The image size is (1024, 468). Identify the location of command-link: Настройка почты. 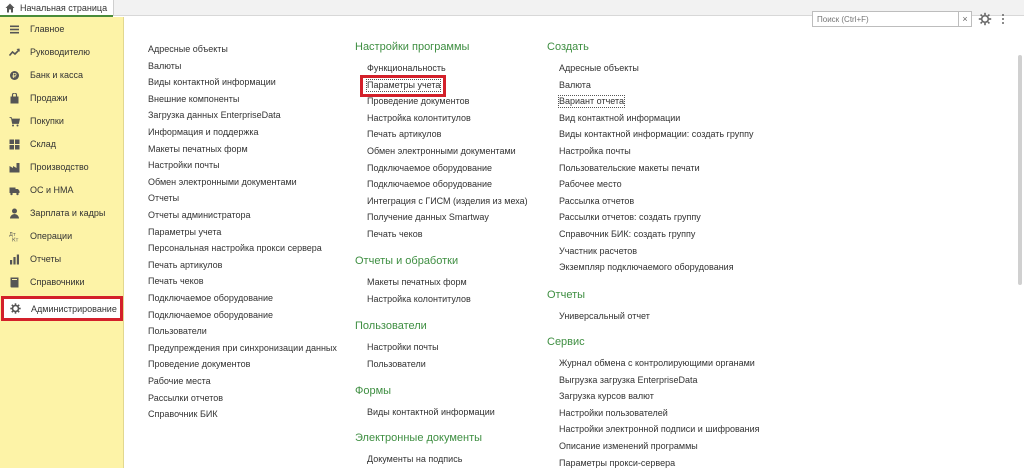
(595, 151).